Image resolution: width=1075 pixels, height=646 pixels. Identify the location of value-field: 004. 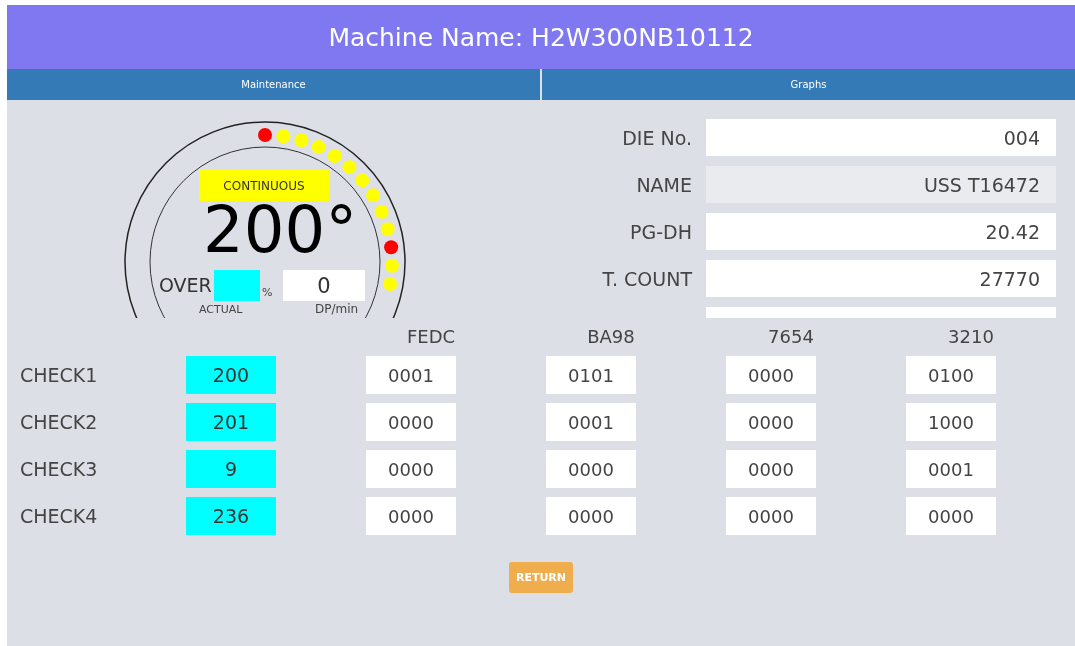
(881, 137).